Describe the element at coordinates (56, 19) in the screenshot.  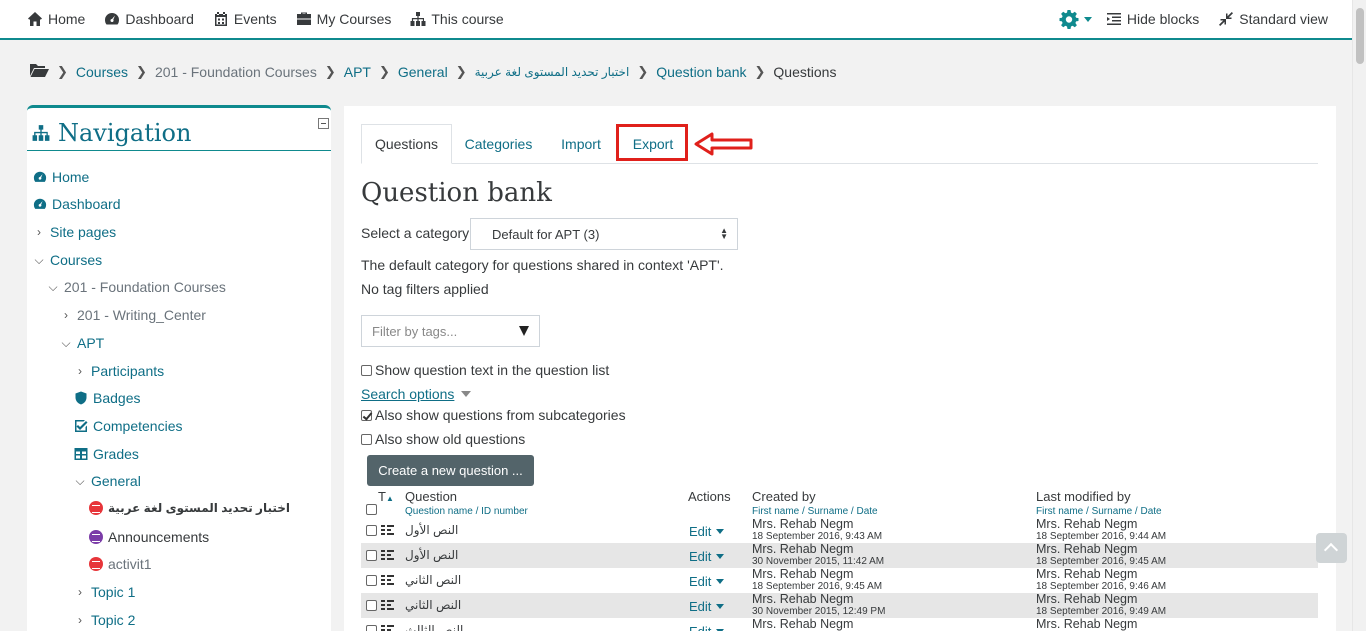
I see `nav-home: Home` at that location.